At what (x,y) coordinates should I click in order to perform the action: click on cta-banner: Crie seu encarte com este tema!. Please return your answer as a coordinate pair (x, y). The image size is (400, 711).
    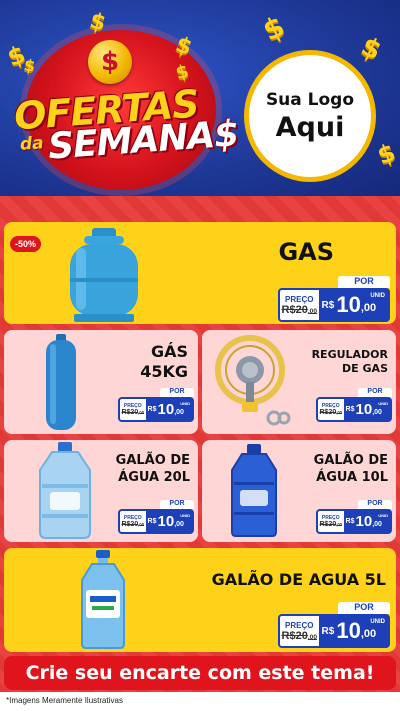
    Looking at the image, I should click on (200, 673).